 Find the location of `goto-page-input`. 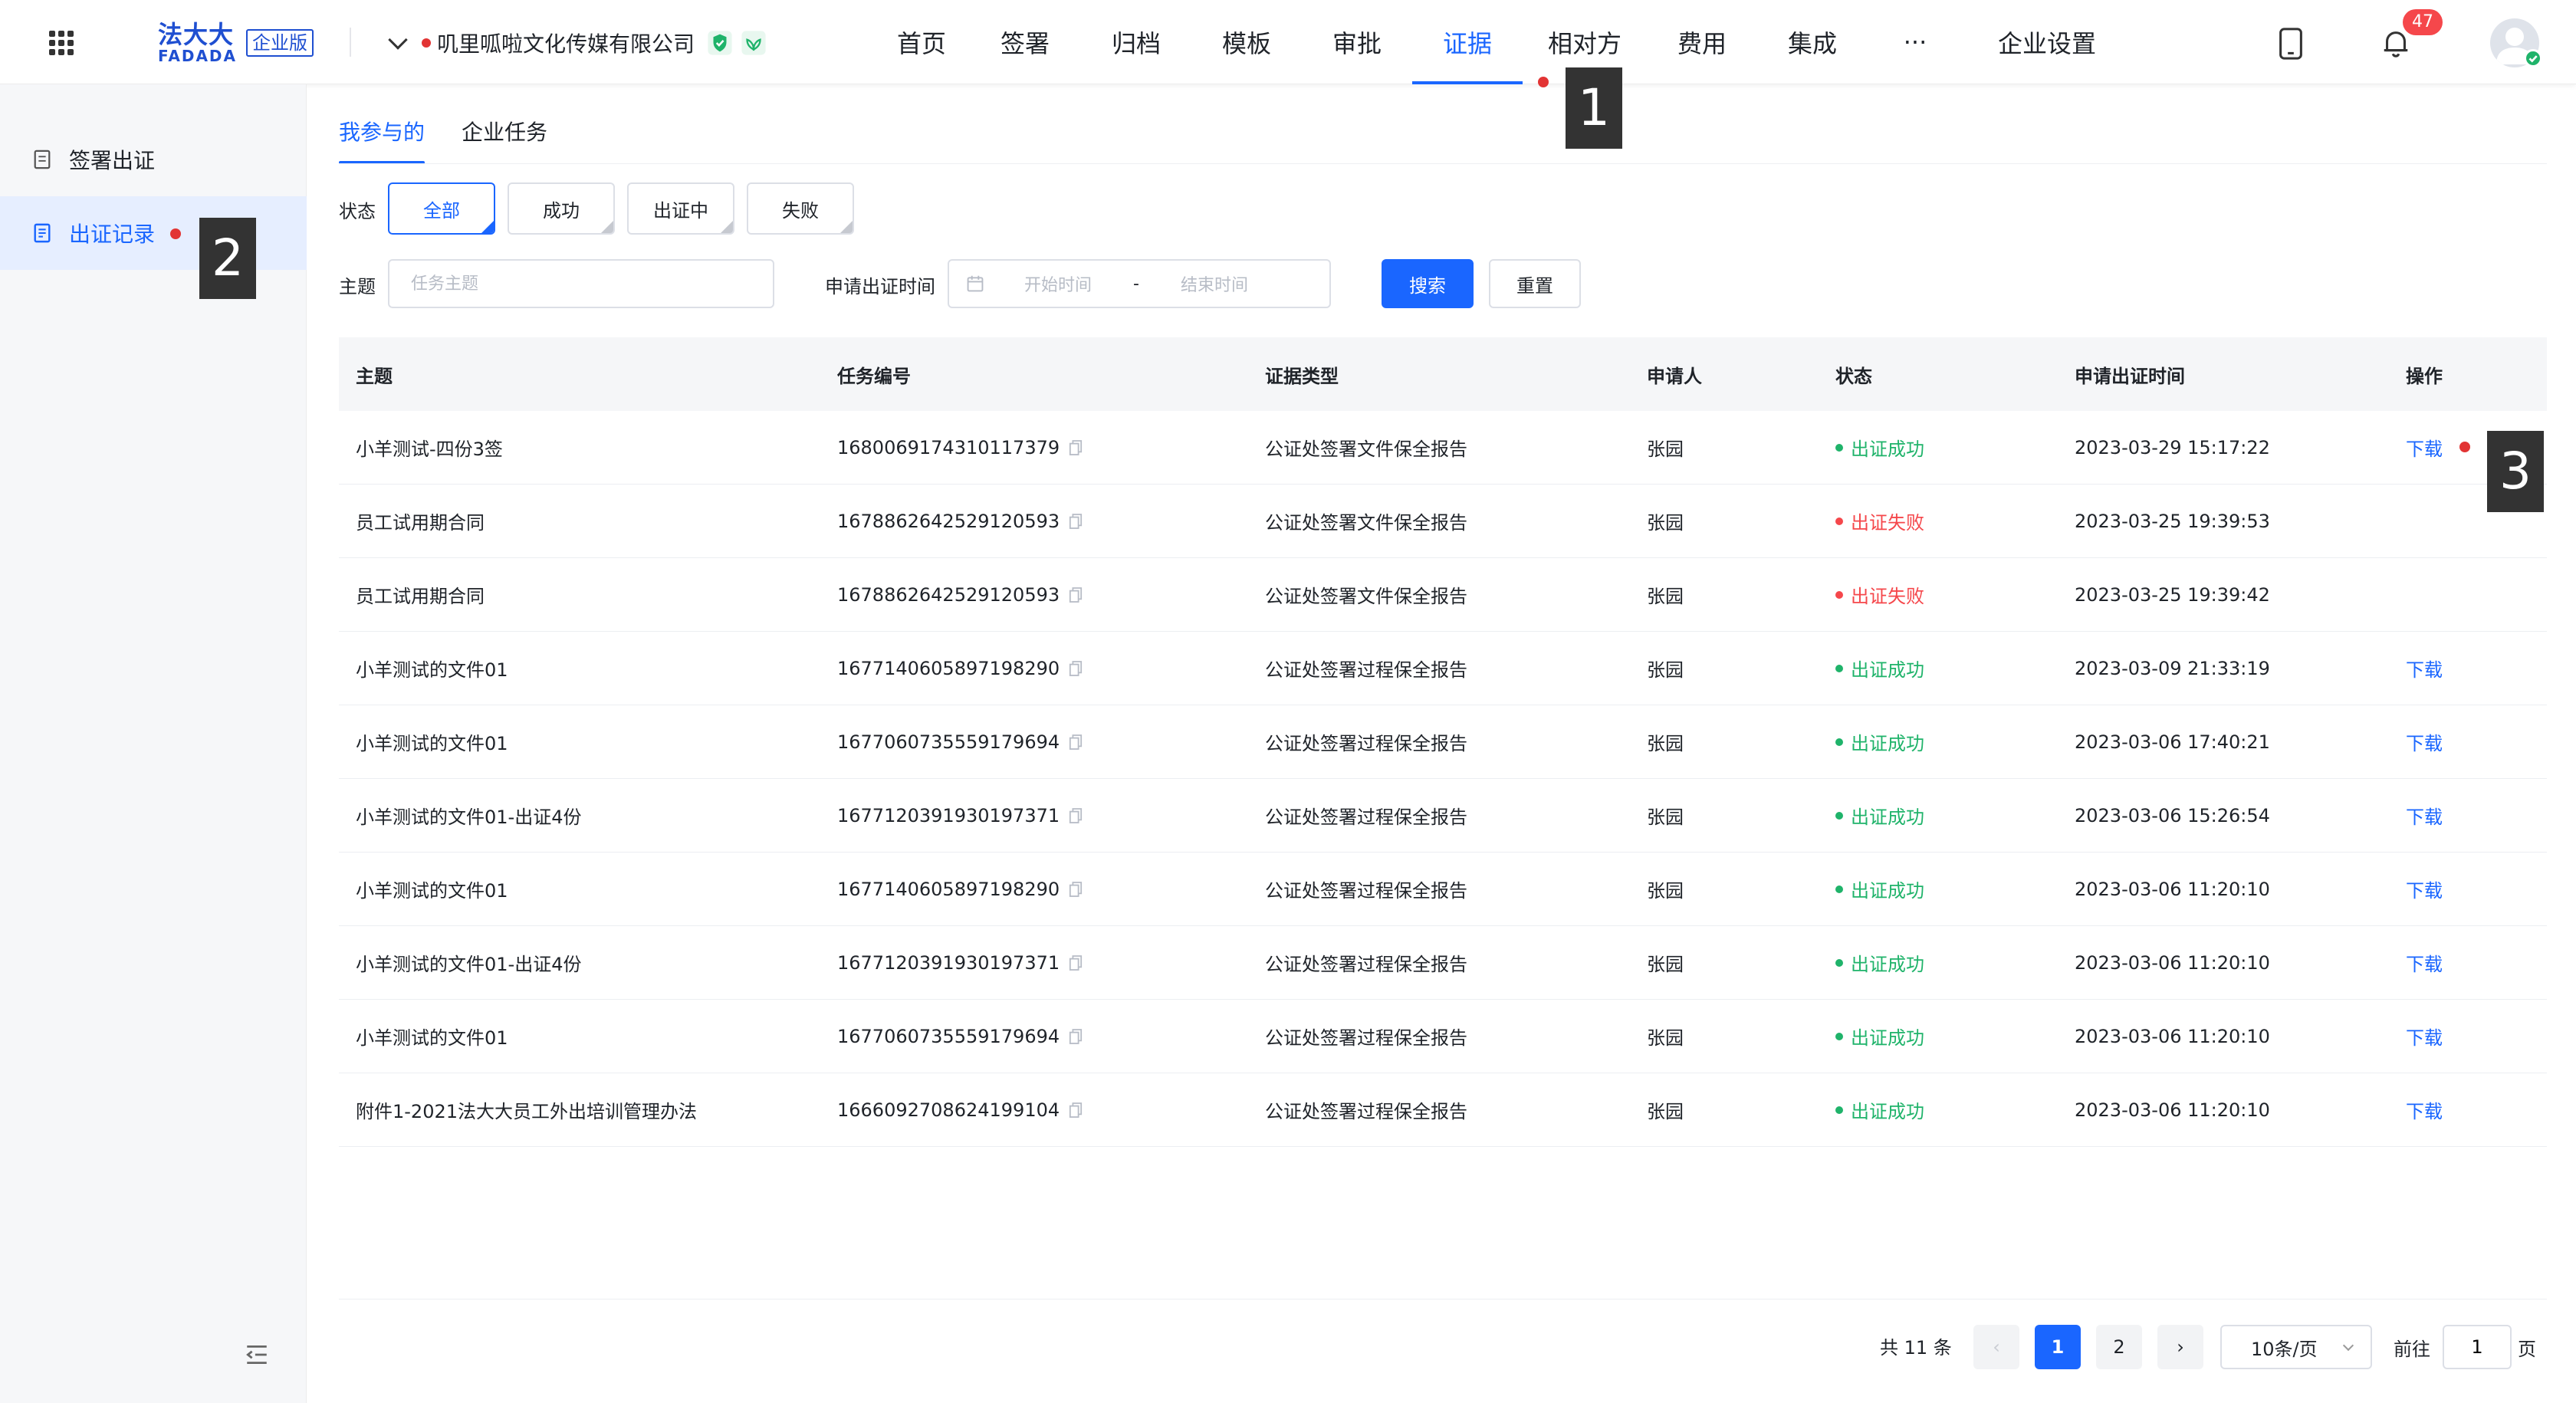

goto-page-input is located at coordinates (2478, 1347).